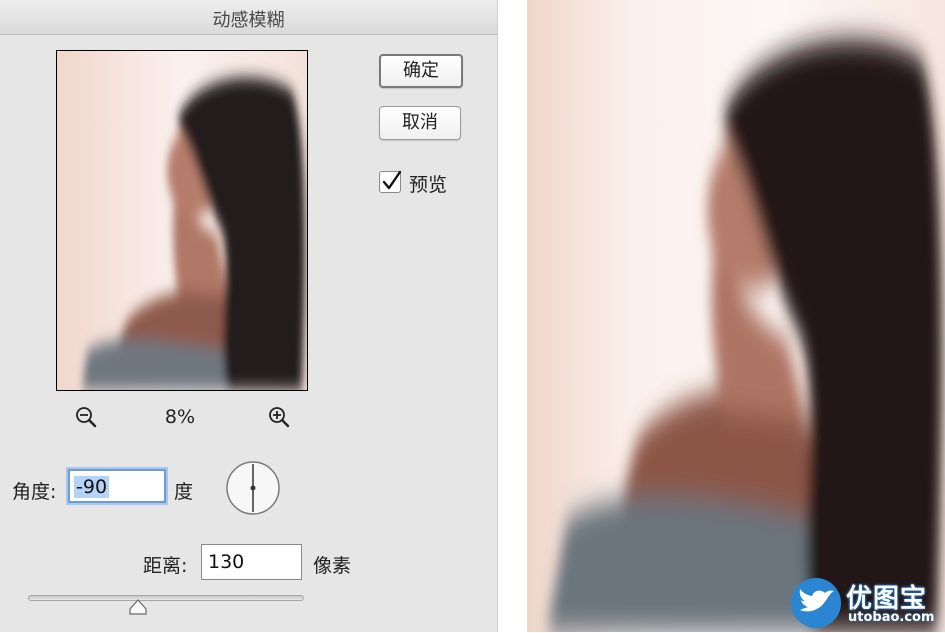  I want to click on angle-field: -90, so click(117, 486).